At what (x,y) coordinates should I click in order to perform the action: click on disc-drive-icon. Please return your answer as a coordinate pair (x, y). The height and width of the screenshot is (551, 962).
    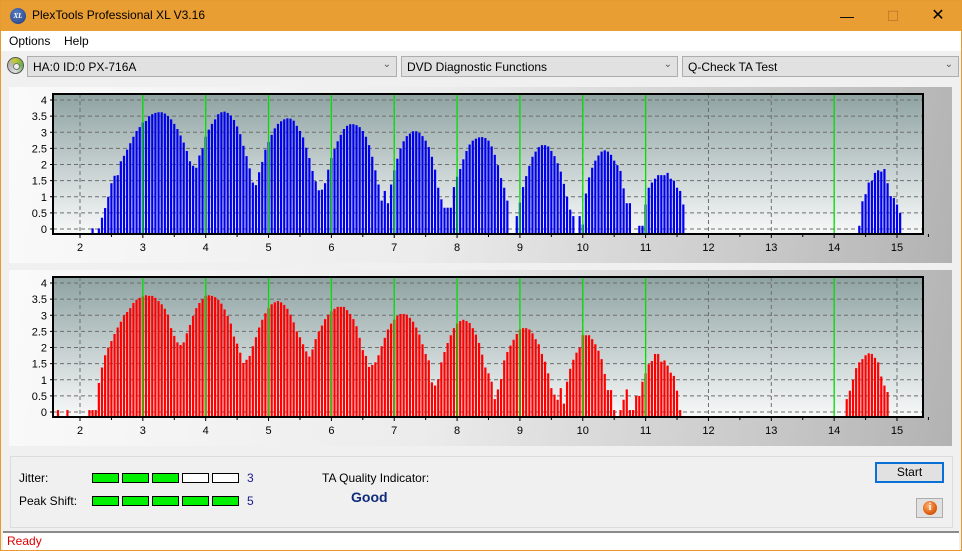
    Looking at the image, I should click on (15, 65).